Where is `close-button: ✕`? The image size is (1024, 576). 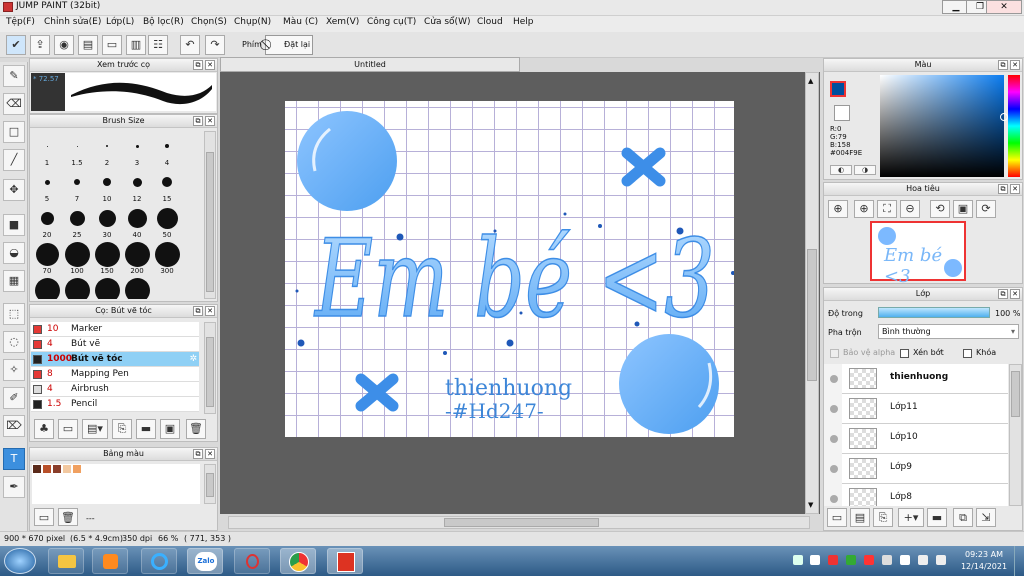
close-button: ✕ is located at coordinates (1004, 7).